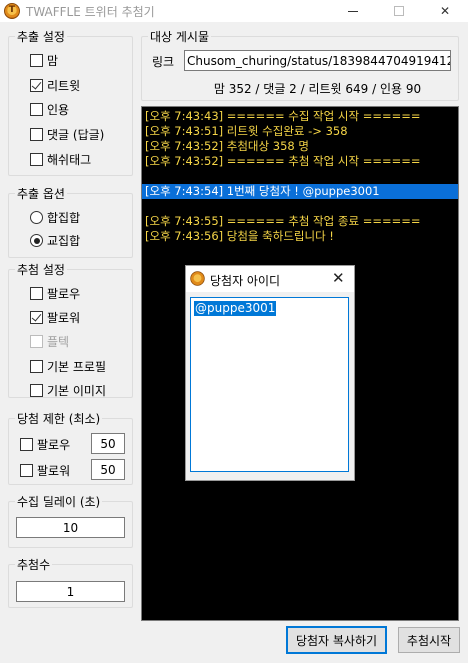 The height and width of the screenshot is (663, 468). What do you see at coordinates (41, 193) in the screenshot?
I see `extract-options-title: 추출 옵션` at bounding box center [41, 193].